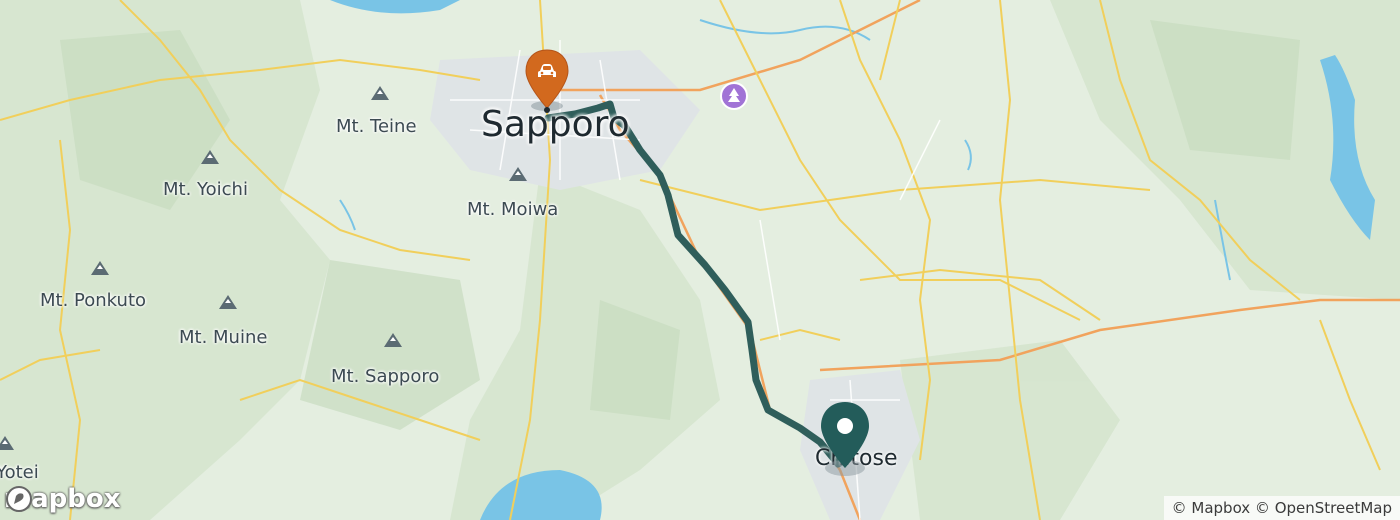 This screenshot has height=520, width=1400. Describe the element at coordinates (223, 337) in the screenshot. I see `mountain-label-muine: Mt. Muine` at that location.